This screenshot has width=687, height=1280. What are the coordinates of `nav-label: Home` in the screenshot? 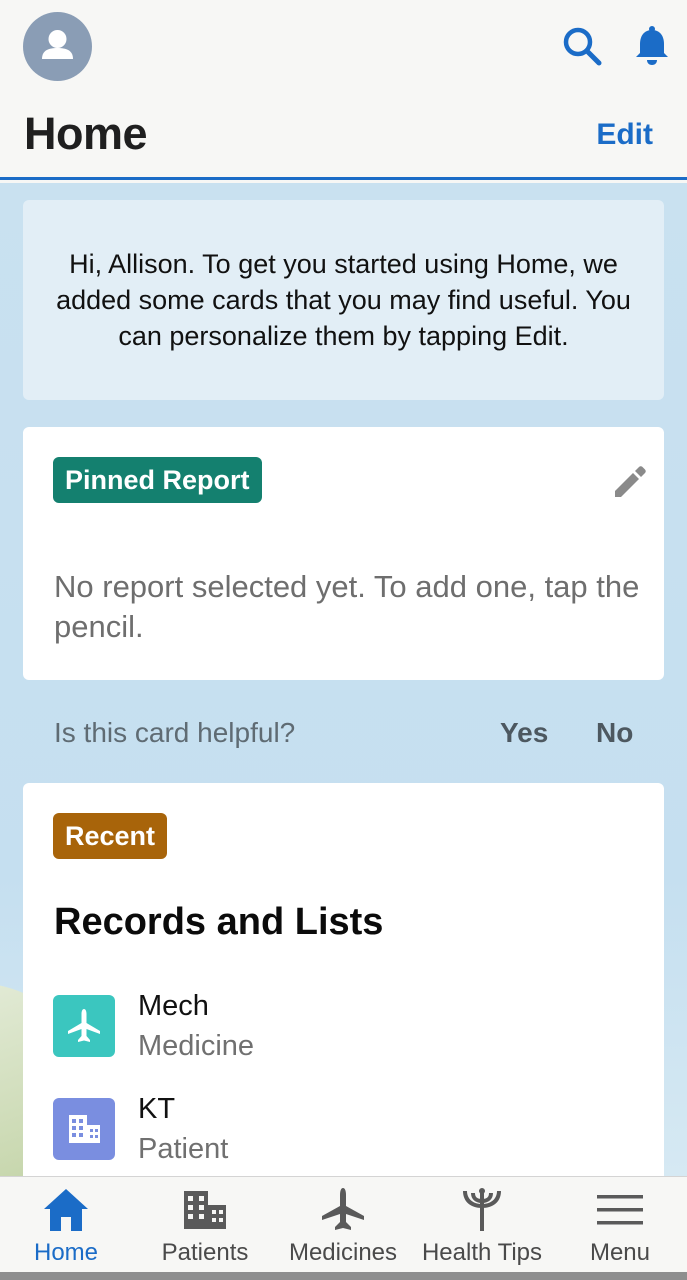 It's located at (66, 1252).